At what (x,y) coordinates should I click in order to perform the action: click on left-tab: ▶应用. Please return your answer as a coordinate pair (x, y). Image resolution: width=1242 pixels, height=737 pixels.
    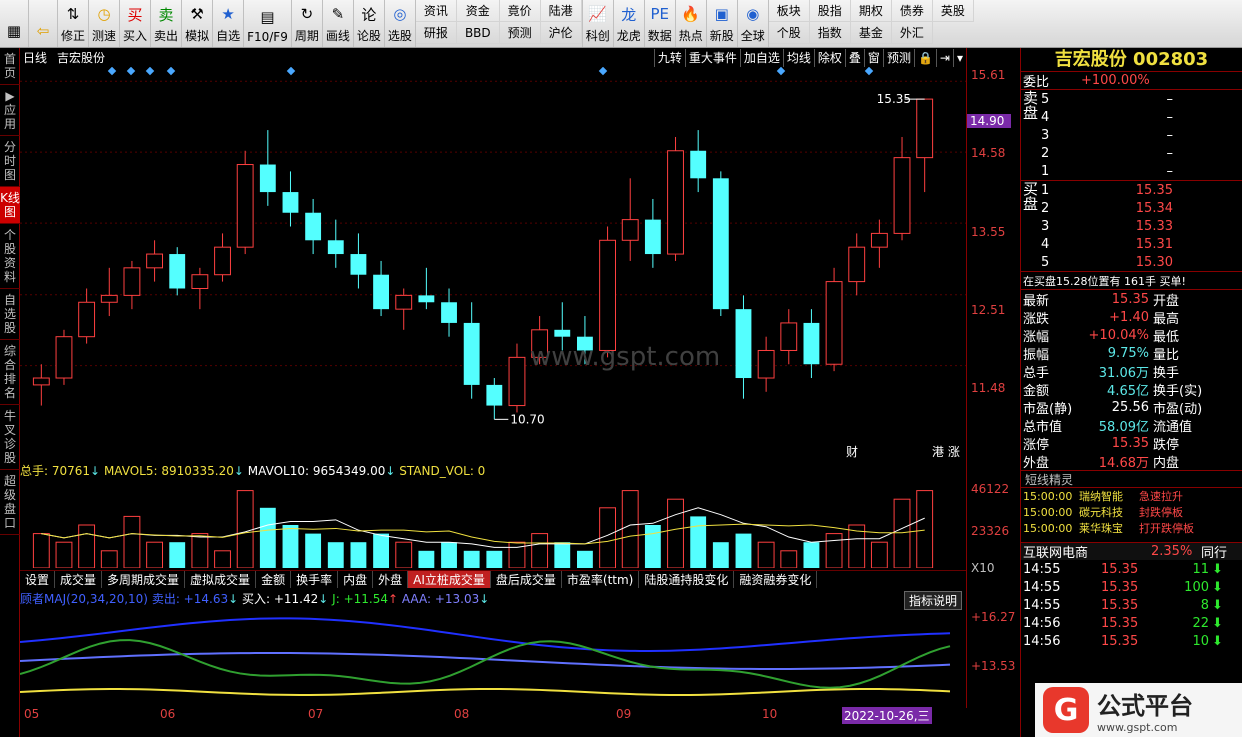
    Looking at the image, I should click on (10, 110).